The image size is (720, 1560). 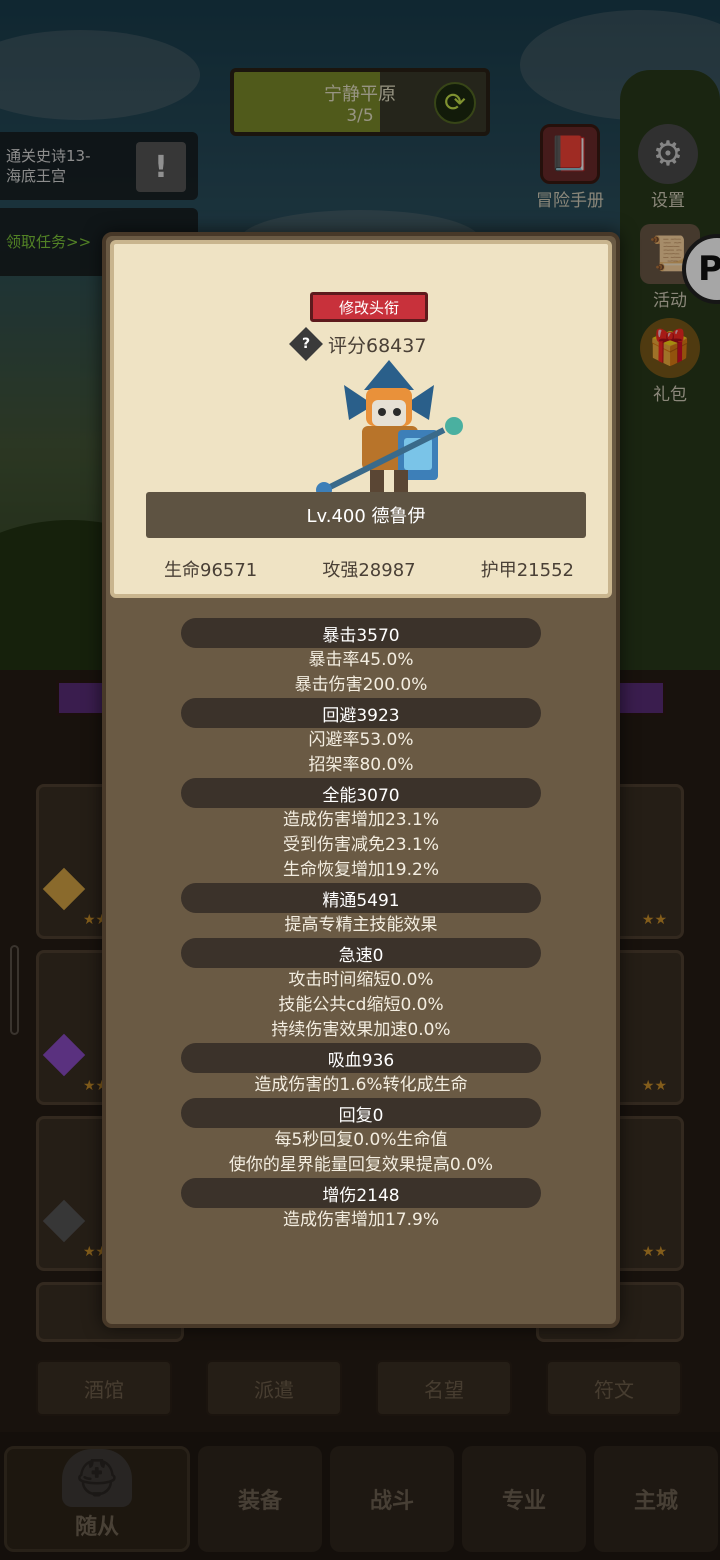 I want to click on stat-attack-power: 攻强28987, so click(x=369, y=570).